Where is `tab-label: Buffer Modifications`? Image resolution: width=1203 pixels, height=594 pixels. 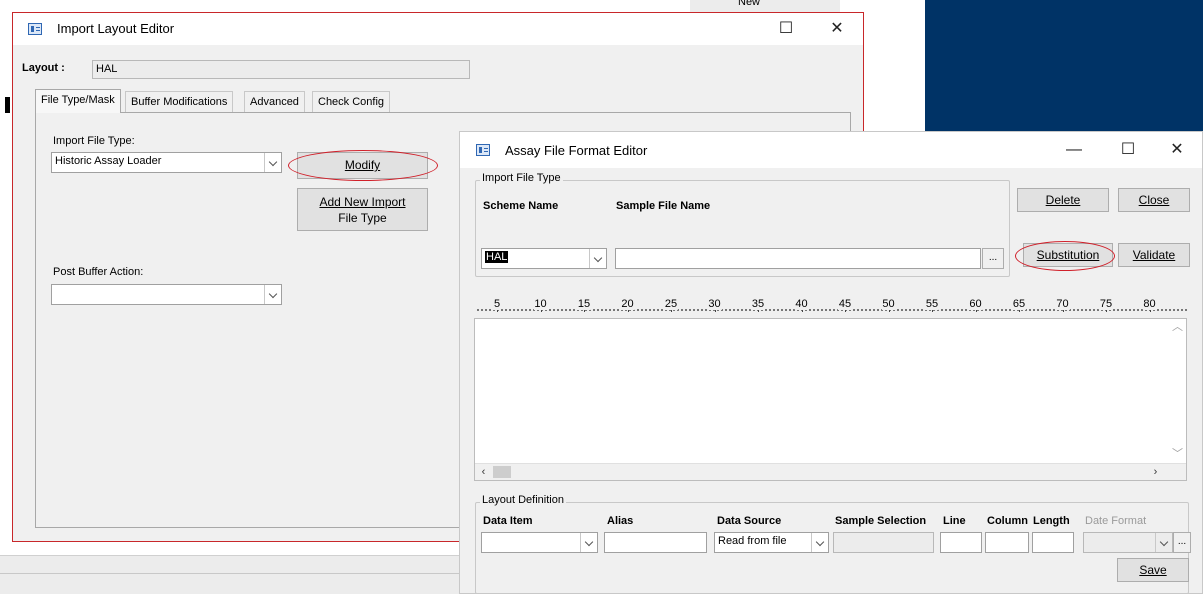 tab-label: Buffer Modifications is located at coordinates (179, 102).